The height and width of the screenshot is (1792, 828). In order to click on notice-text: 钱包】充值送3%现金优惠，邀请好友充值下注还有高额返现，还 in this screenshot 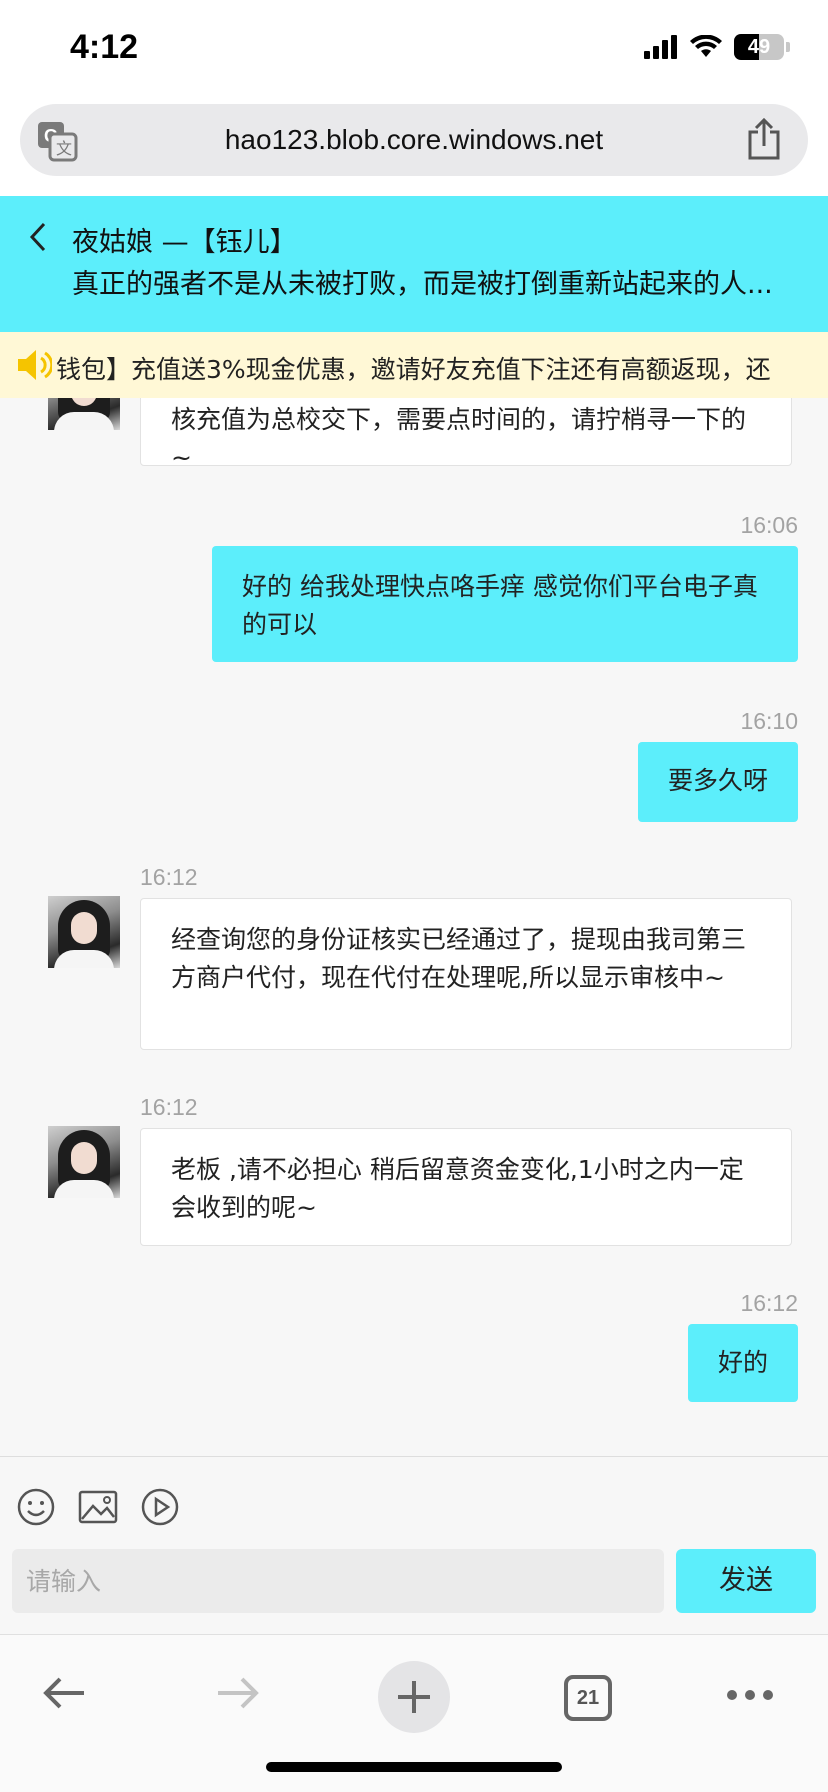, I will do `click(413, 369)`.